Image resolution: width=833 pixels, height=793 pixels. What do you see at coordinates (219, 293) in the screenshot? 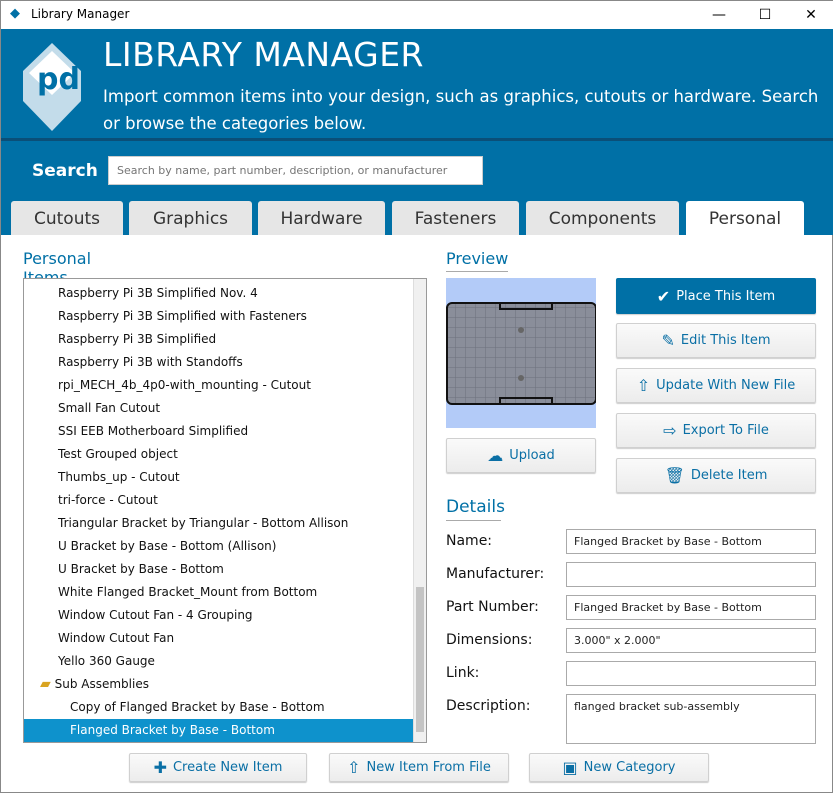
I see `list-item: Raspberry Pi 3B Simplified Nov. 4` at bounding box center [219, 293].